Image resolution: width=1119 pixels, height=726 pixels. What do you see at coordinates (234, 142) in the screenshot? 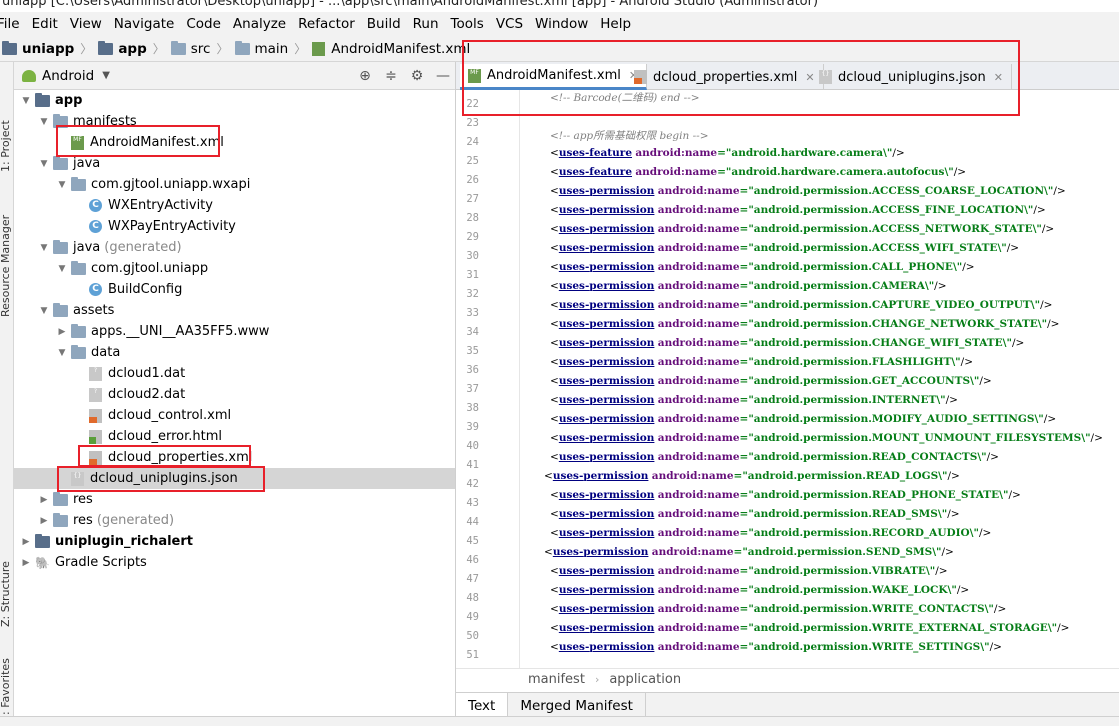
I see `tree-row: MF AndroidManifest.xml` at bounding box center [234, 142].